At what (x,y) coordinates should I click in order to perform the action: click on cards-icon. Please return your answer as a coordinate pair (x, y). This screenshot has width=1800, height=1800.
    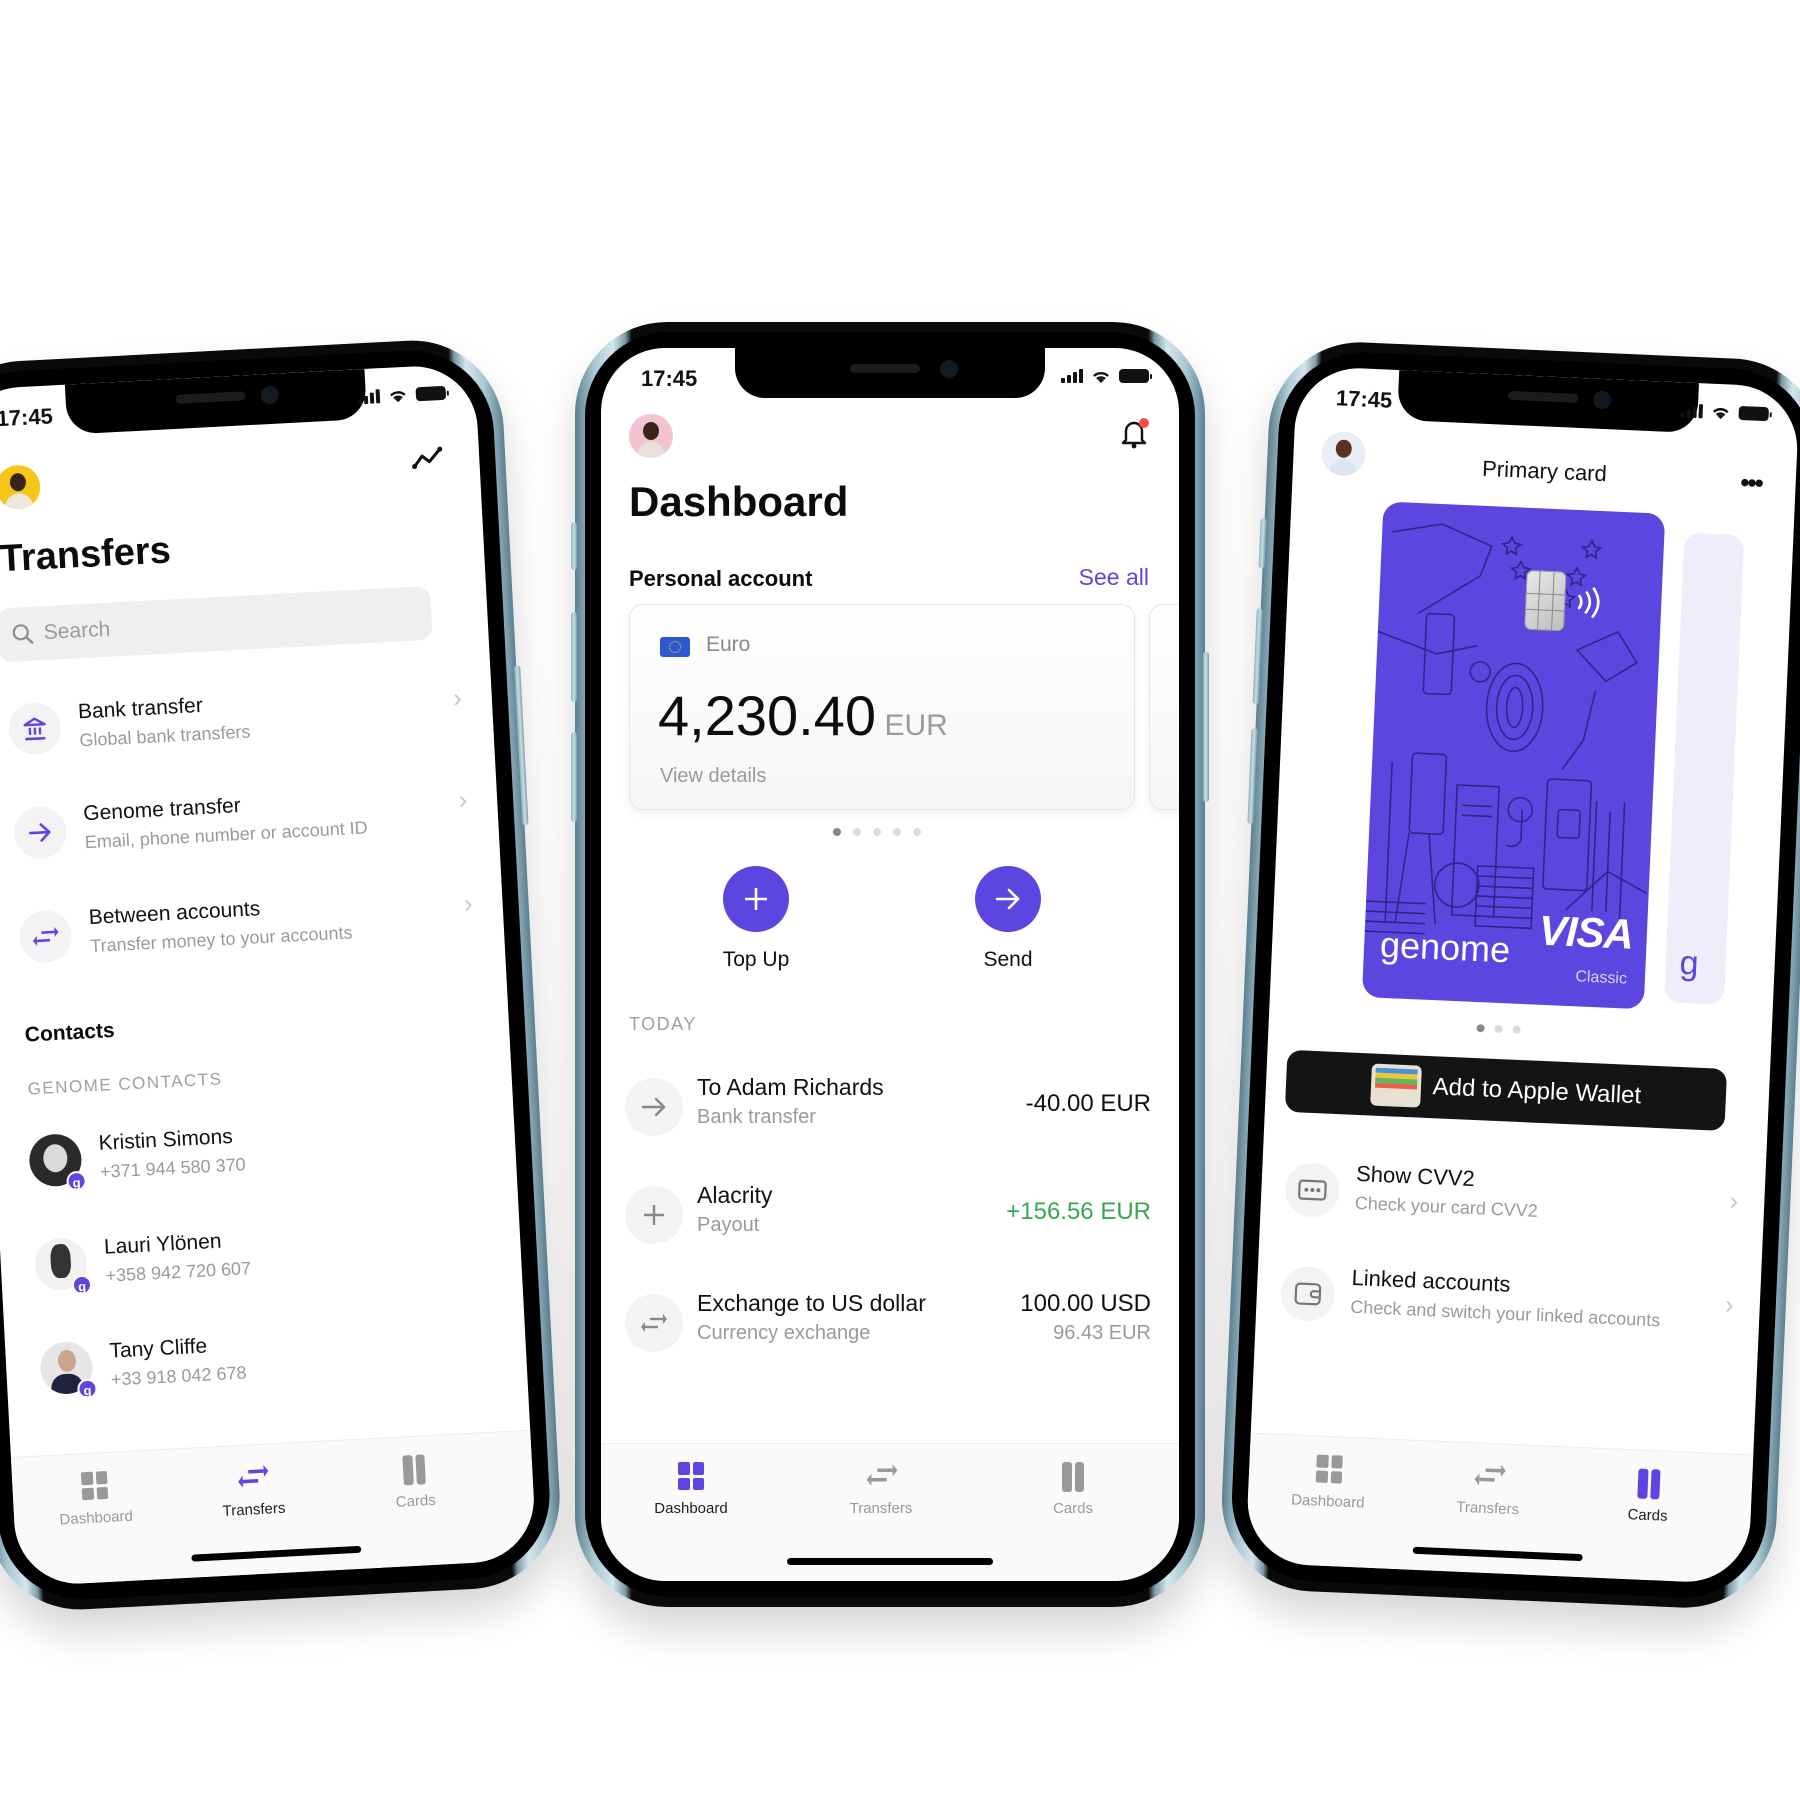
    Looking at the image, I should click on (1073, 1477).